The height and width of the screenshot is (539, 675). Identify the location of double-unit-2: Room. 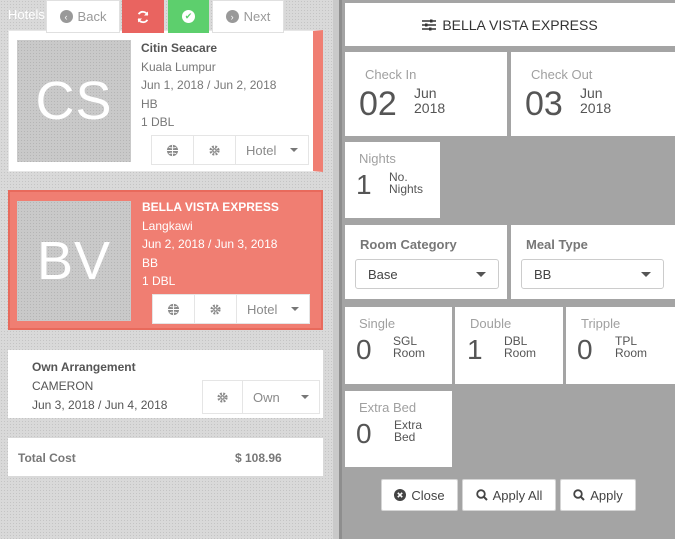
(520, 353).